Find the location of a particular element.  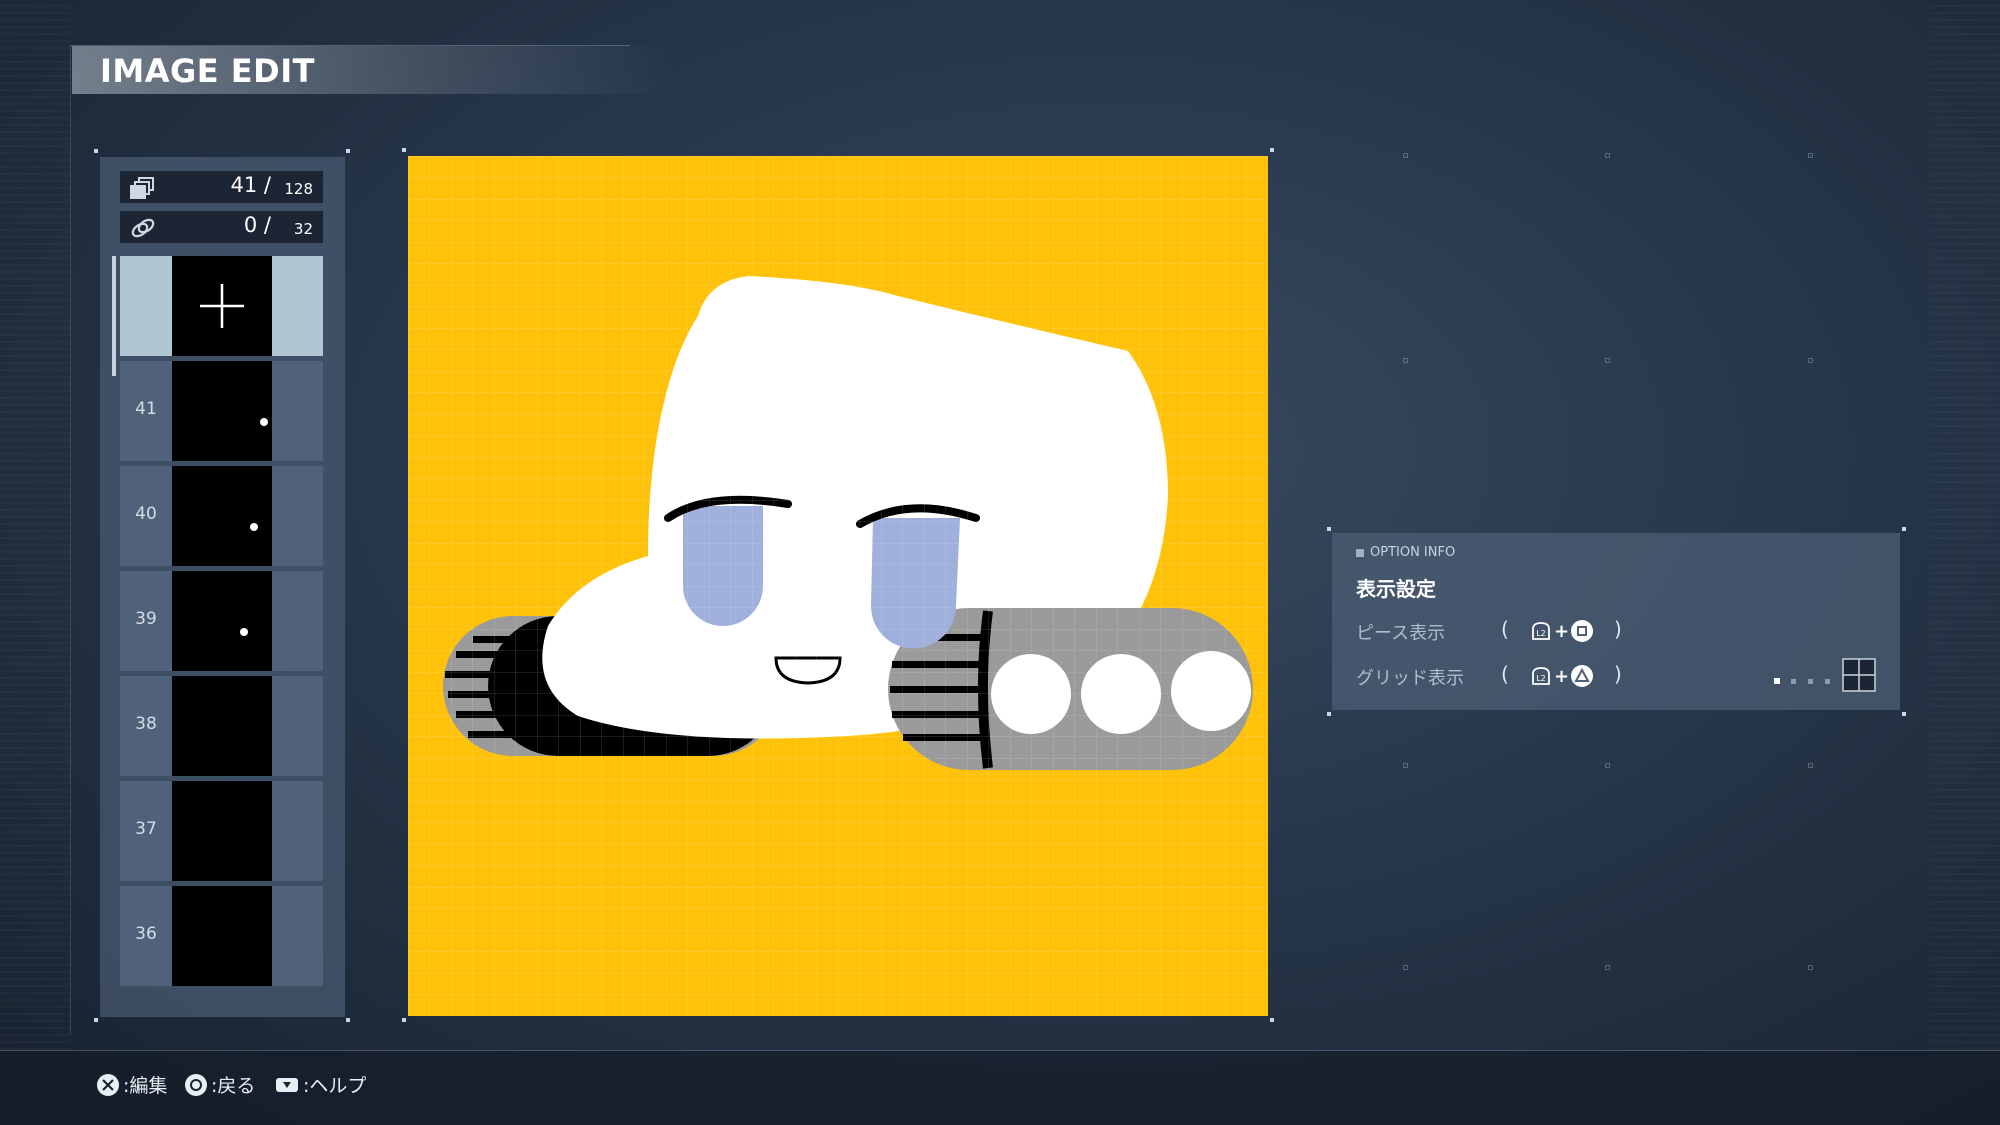

frame-line is located at coordinates (70, 540).